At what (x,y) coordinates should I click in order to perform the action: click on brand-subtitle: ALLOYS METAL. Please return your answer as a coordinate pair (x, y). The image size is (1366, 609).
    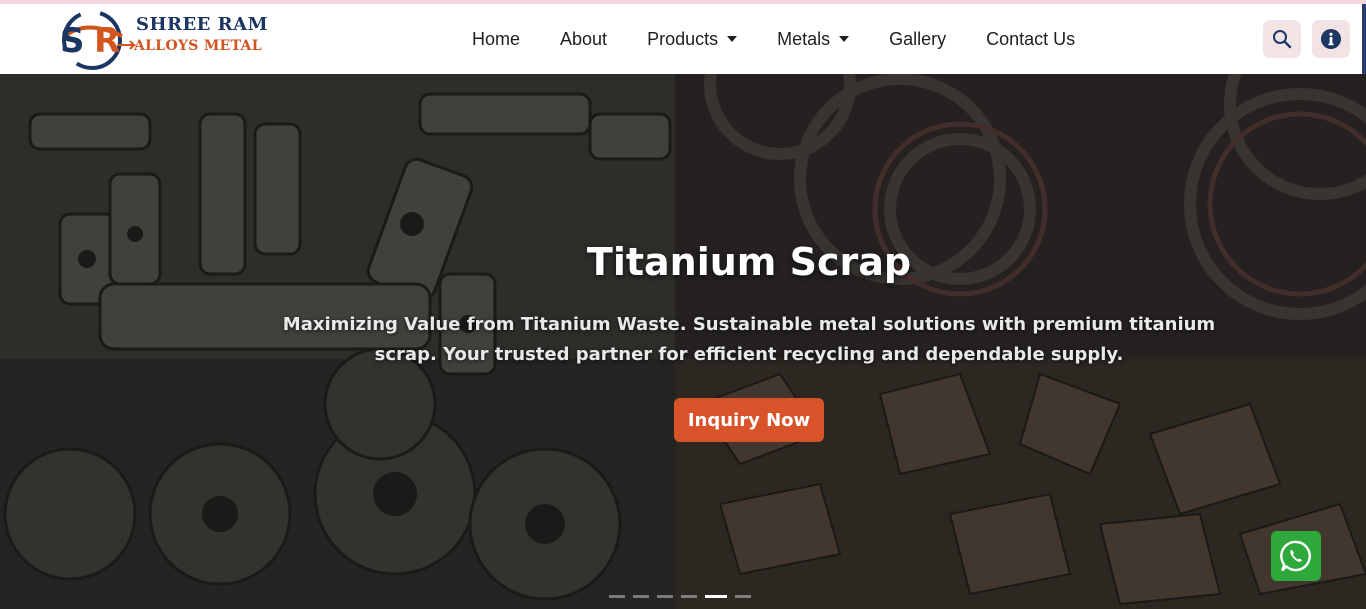
    Looking at the image, I should click on (198, 46).